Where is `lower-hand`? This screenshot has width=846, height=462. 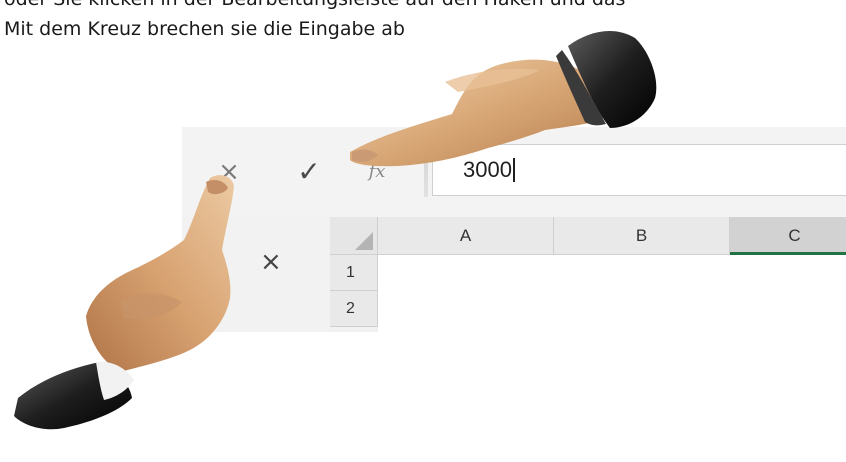 lower-hand is located at coordinates (124, 302).